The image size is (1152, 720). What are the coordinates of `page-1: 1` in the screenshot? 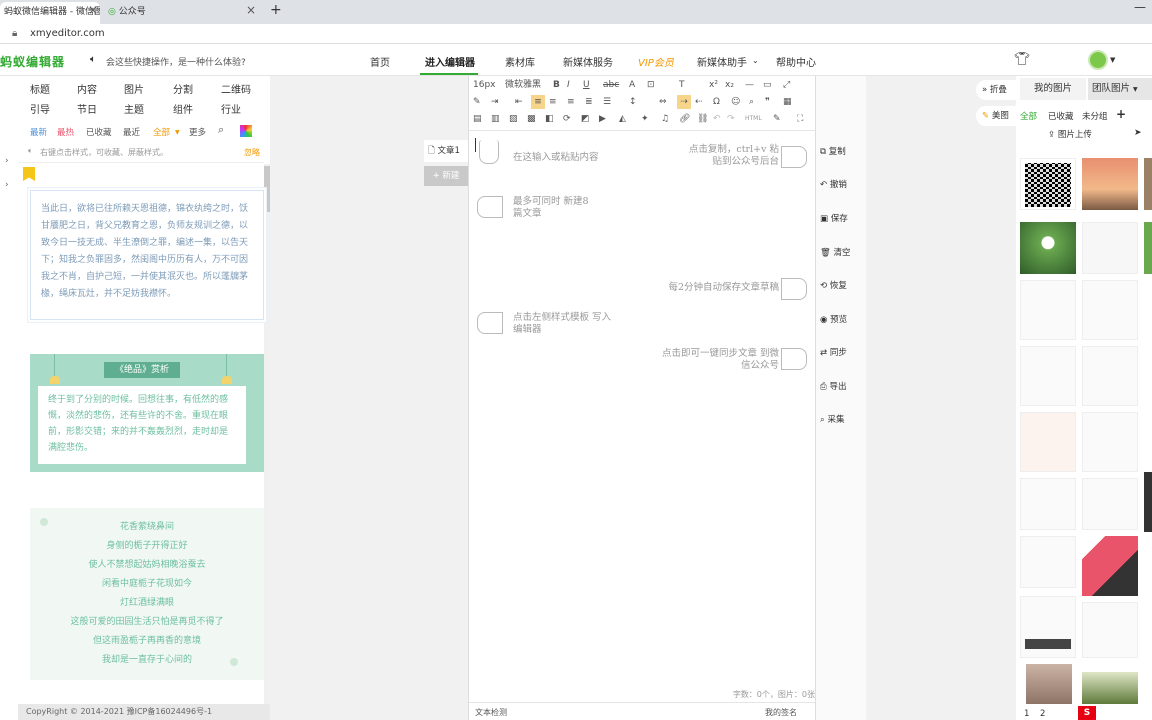 It's located at (1026, 714).